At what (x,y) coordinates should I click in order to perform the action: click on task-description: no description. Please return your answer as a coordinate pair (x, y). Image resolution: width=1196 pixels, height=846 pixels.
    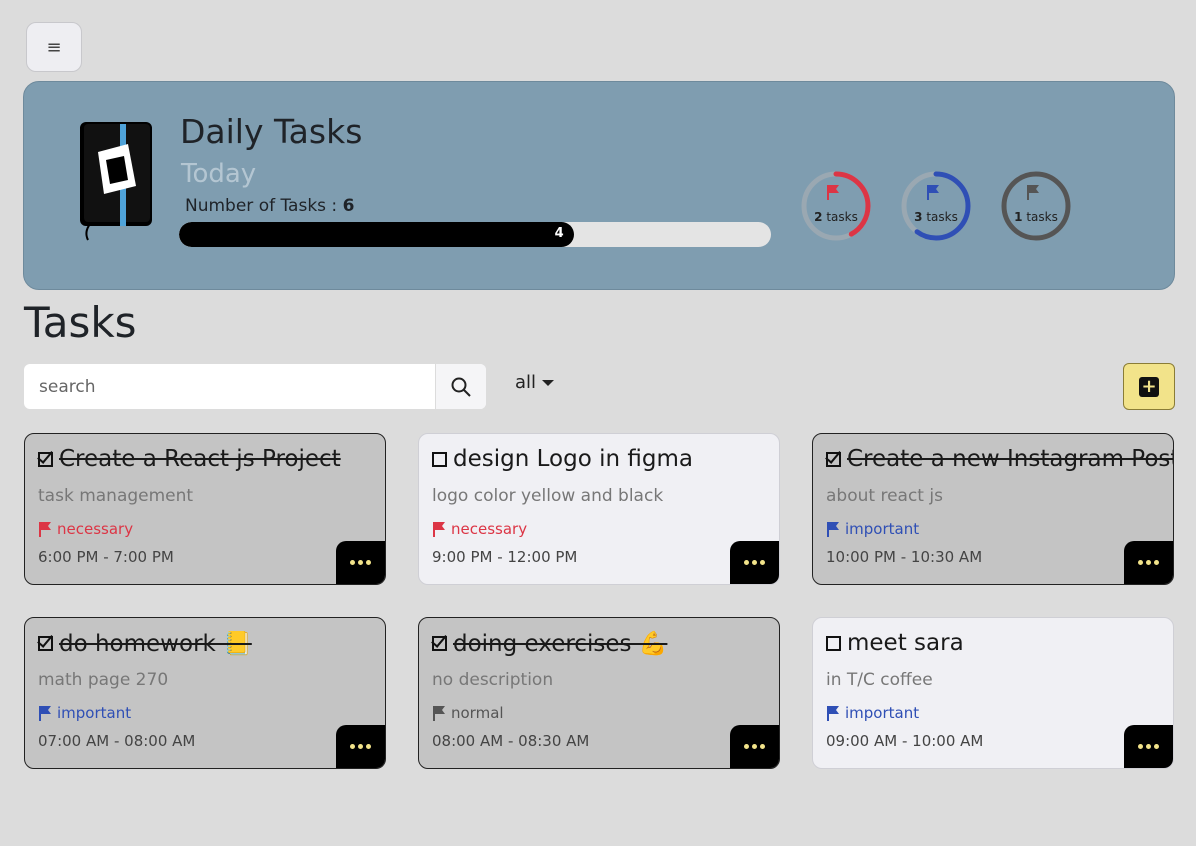
    Looking at the image, I should click on (493, 680).